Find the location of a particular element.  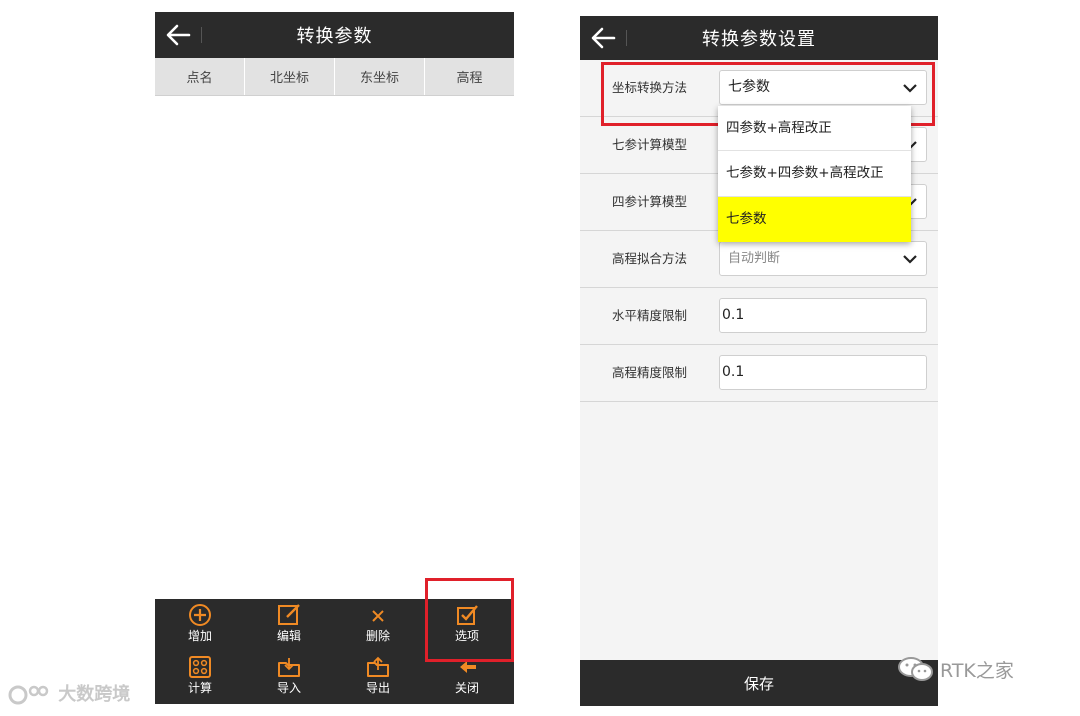

title-bar: 转换参数设置 is located at coordinates (759, 38).